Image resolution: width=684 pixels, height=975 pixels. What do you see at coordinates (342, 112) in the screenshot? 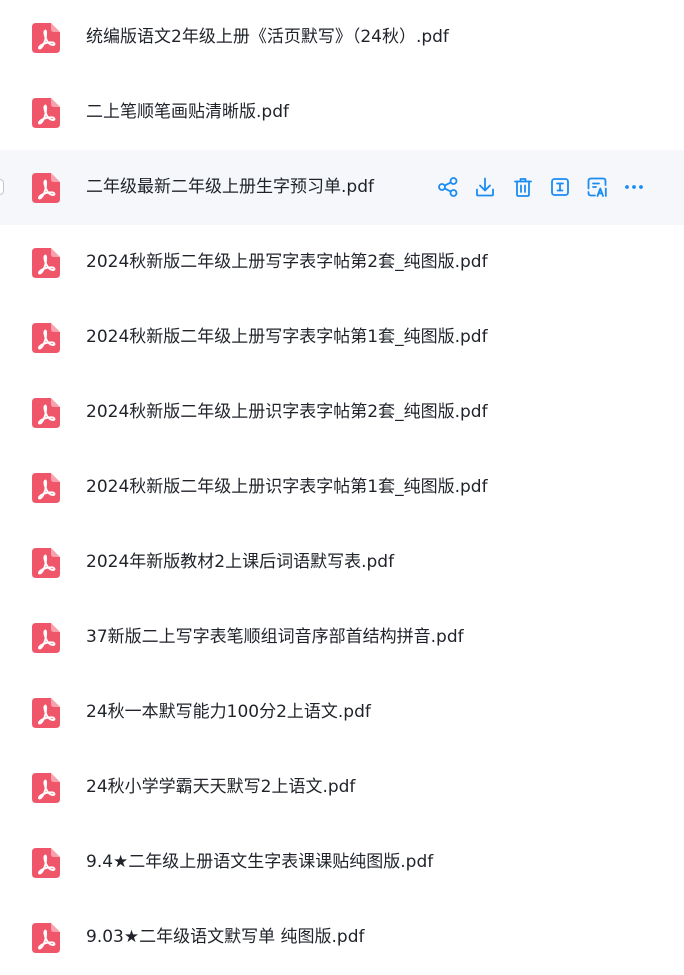
I see `file-row: 二上笔顺笔画贴清晰版.pdf` at bounding box center [342, 112].